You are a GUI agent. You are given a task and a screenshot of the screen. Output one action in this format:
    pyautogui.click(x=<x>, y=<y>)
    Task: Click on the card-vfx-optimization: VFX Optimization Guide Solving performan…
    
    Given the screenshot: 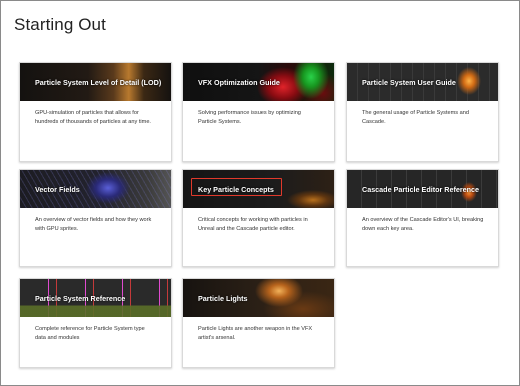 What is the action you would take?
    pyautogui.click(x=258, y=112)
    